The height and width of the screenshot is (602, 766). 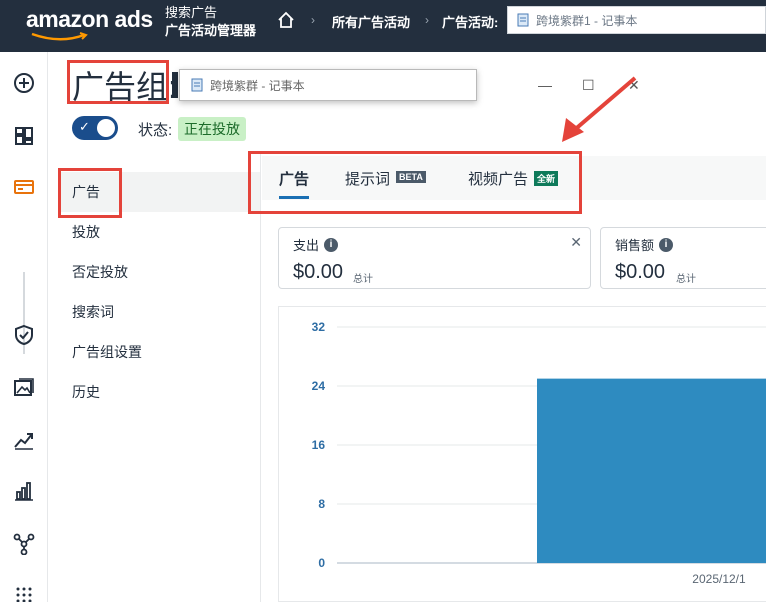 What do you see at coordinates (24, 544) in the screenshot?
I see `network-icon` at bounding box center [24, 544].